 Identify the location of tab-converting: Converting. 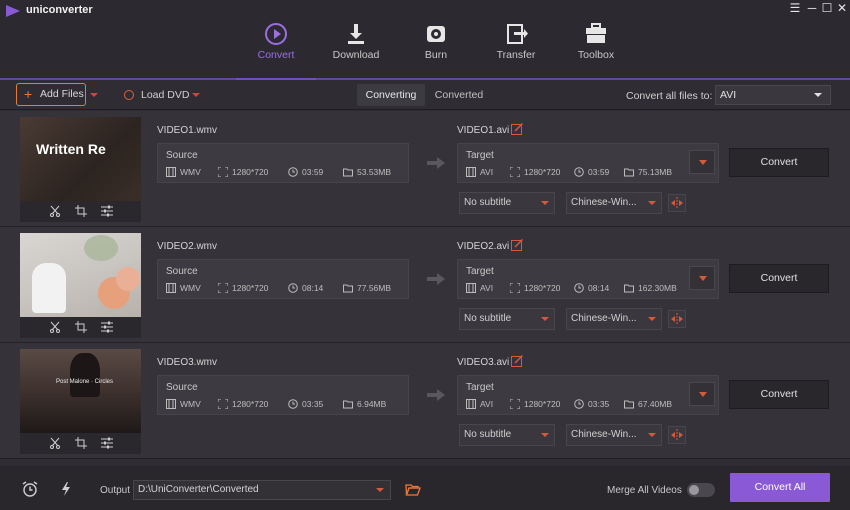
(391, 95).